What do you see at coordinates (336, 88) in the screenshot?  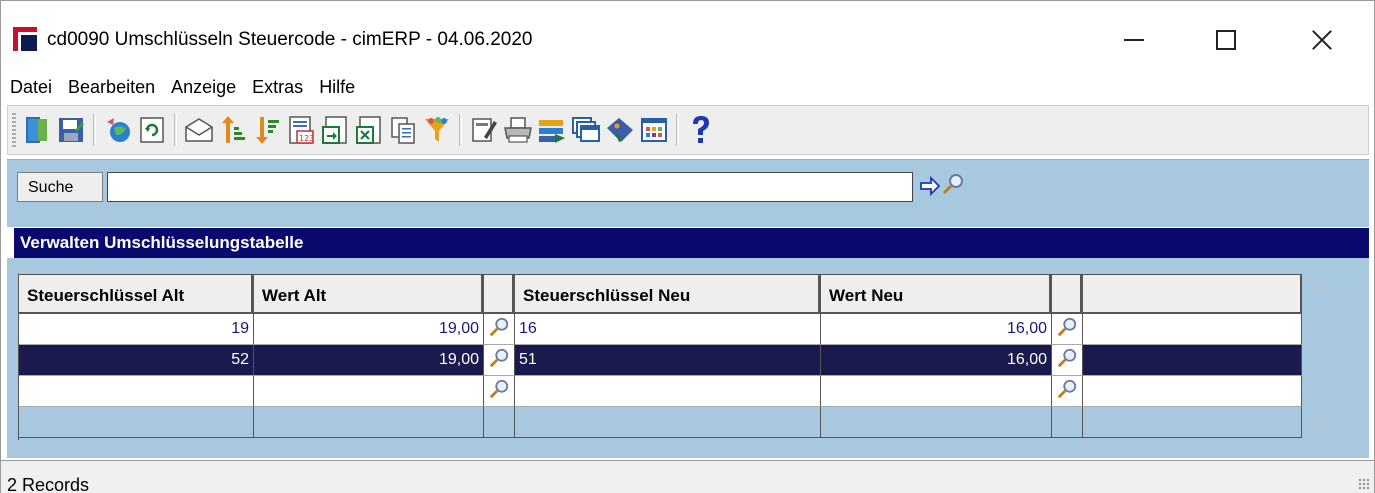 I see `menu-hilfe: Hilfe` at bounding box center [336, 88].